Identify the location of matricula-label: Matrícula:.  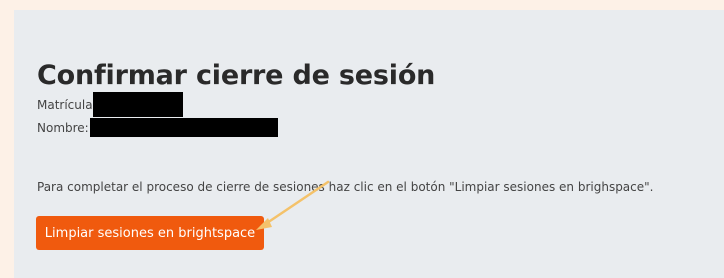
(67, 105).